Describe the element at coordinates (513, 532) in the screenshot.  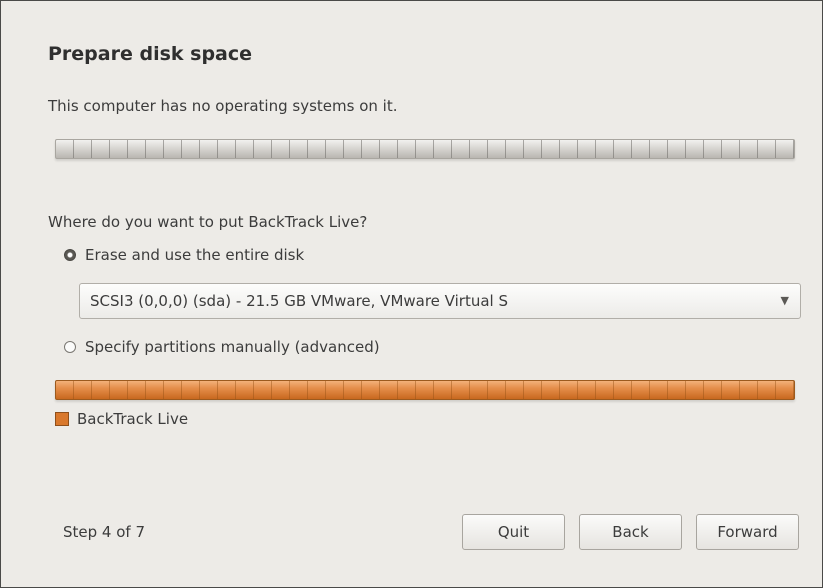
I see `quit-button: Quit` at that location.